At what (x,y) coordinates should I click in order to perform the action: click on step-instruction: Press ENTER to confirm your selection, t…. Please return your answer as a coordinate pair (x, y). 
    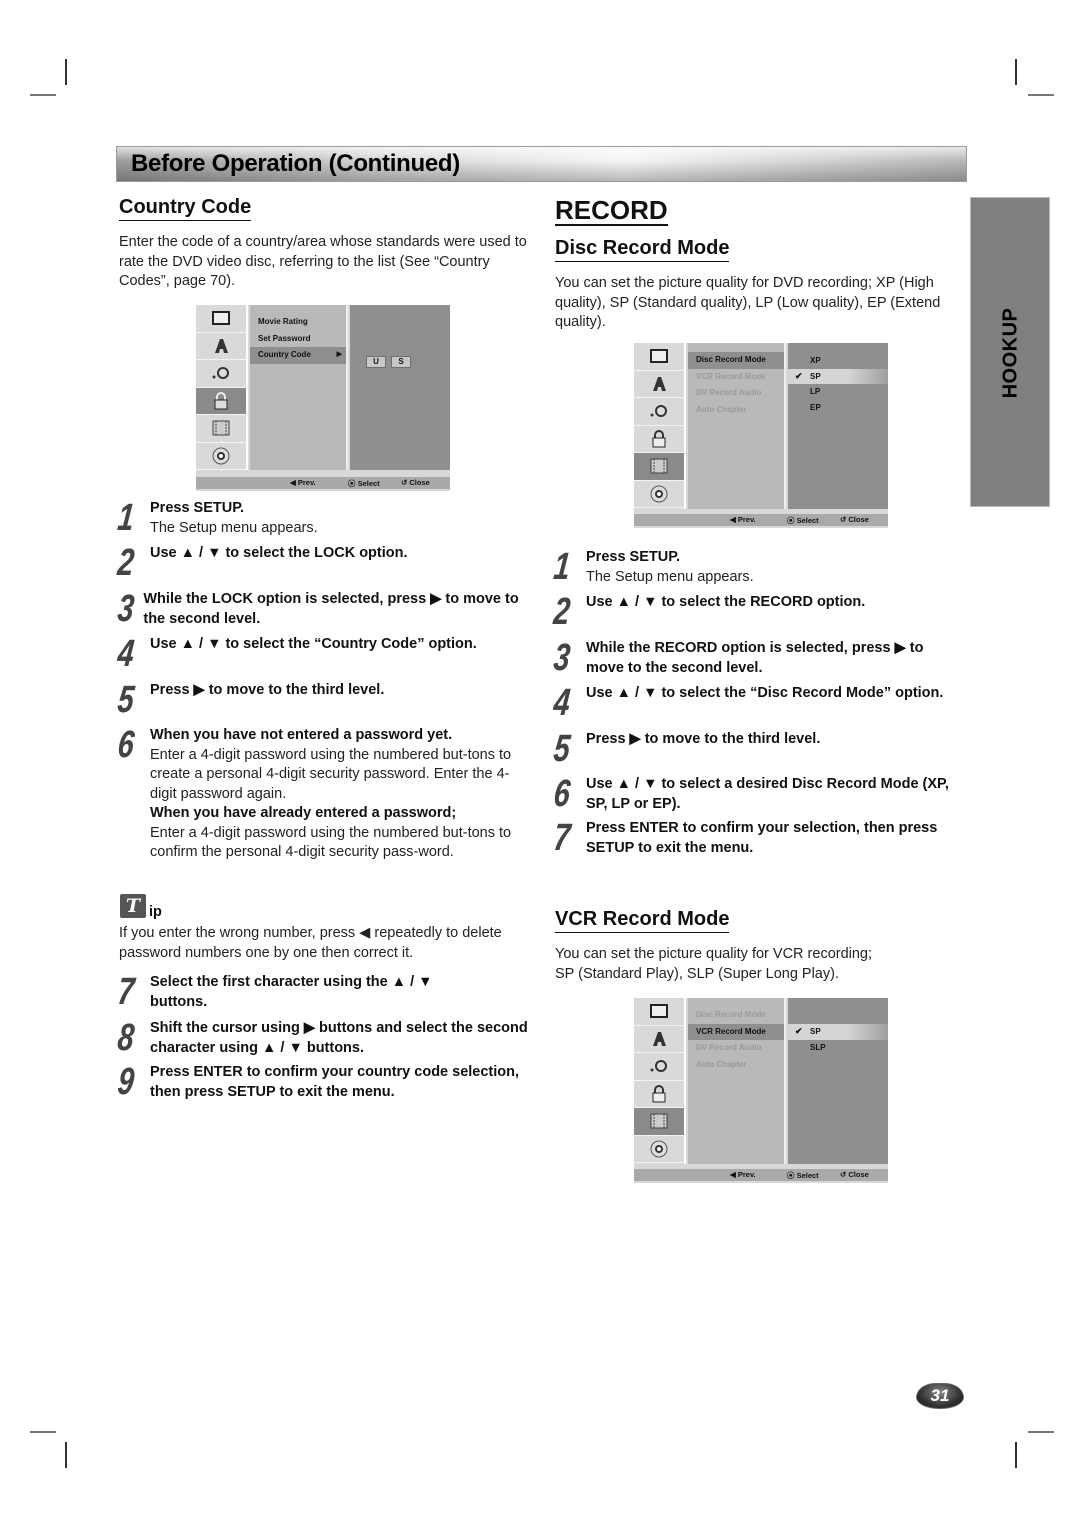
    Looking at the image, I should click on (762, 838).